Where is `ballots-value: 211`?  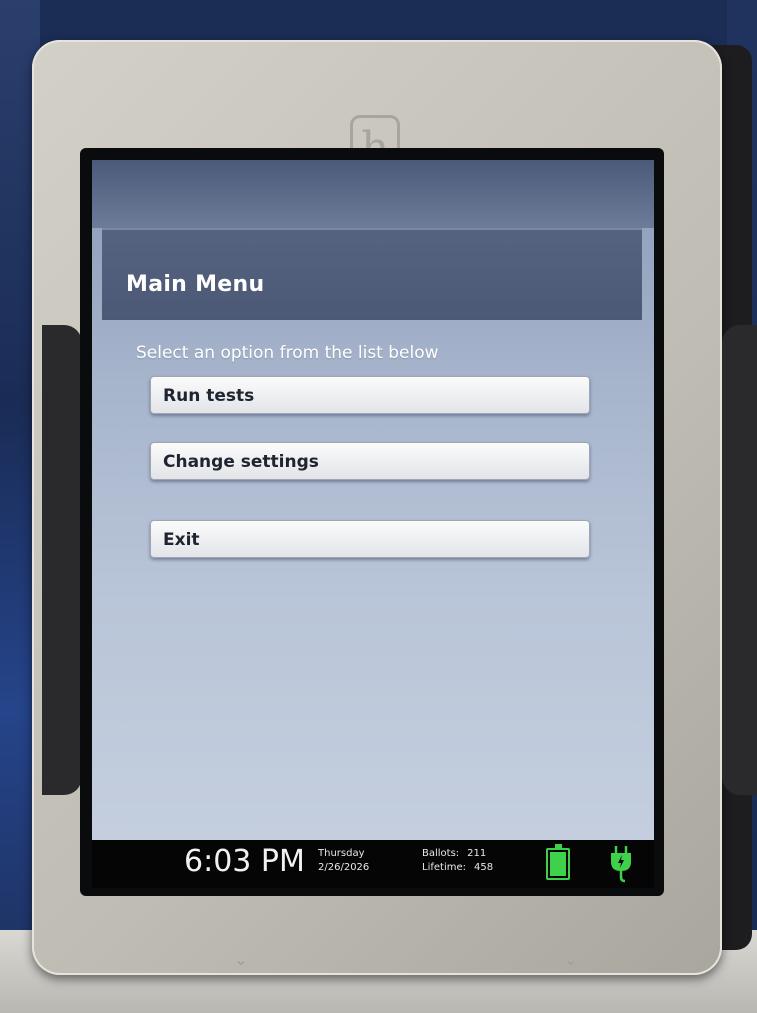 ballots-value: 211 is located at coordinates (477, 853).